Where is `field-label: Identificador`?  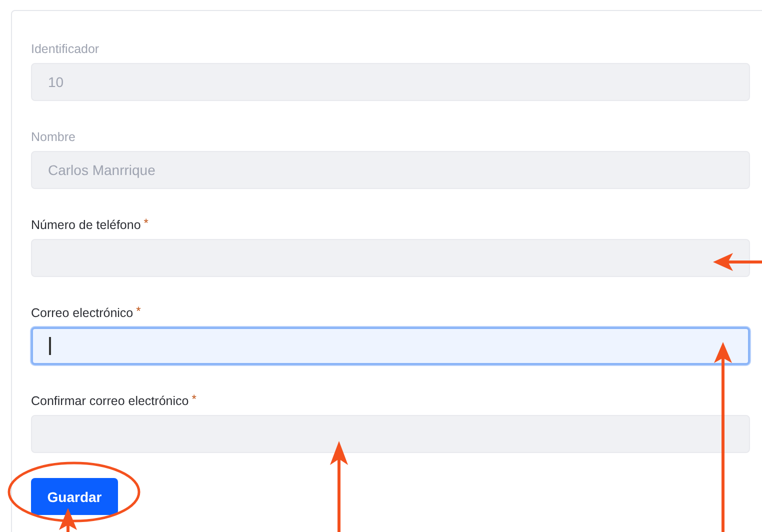
field-label: Identificador is located at coordinates (65, 49).